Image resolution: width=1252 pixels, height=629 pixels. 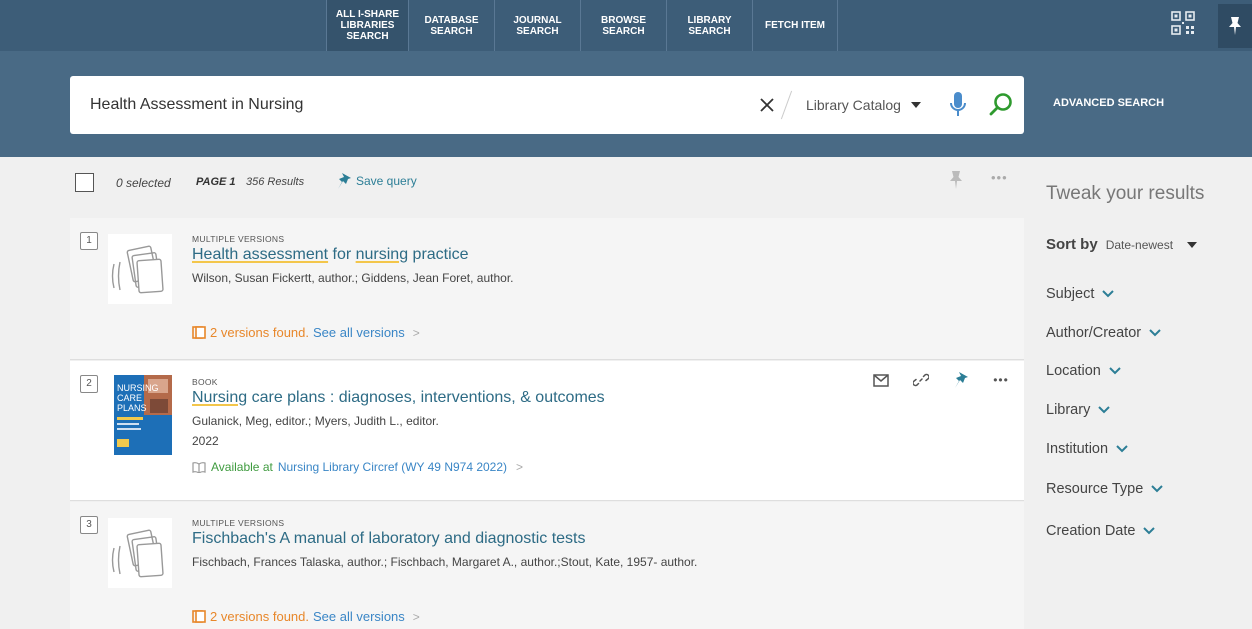 I want to click on advanced-search-link: ADVANCED SEARCH, so click(x=1108, y=103).